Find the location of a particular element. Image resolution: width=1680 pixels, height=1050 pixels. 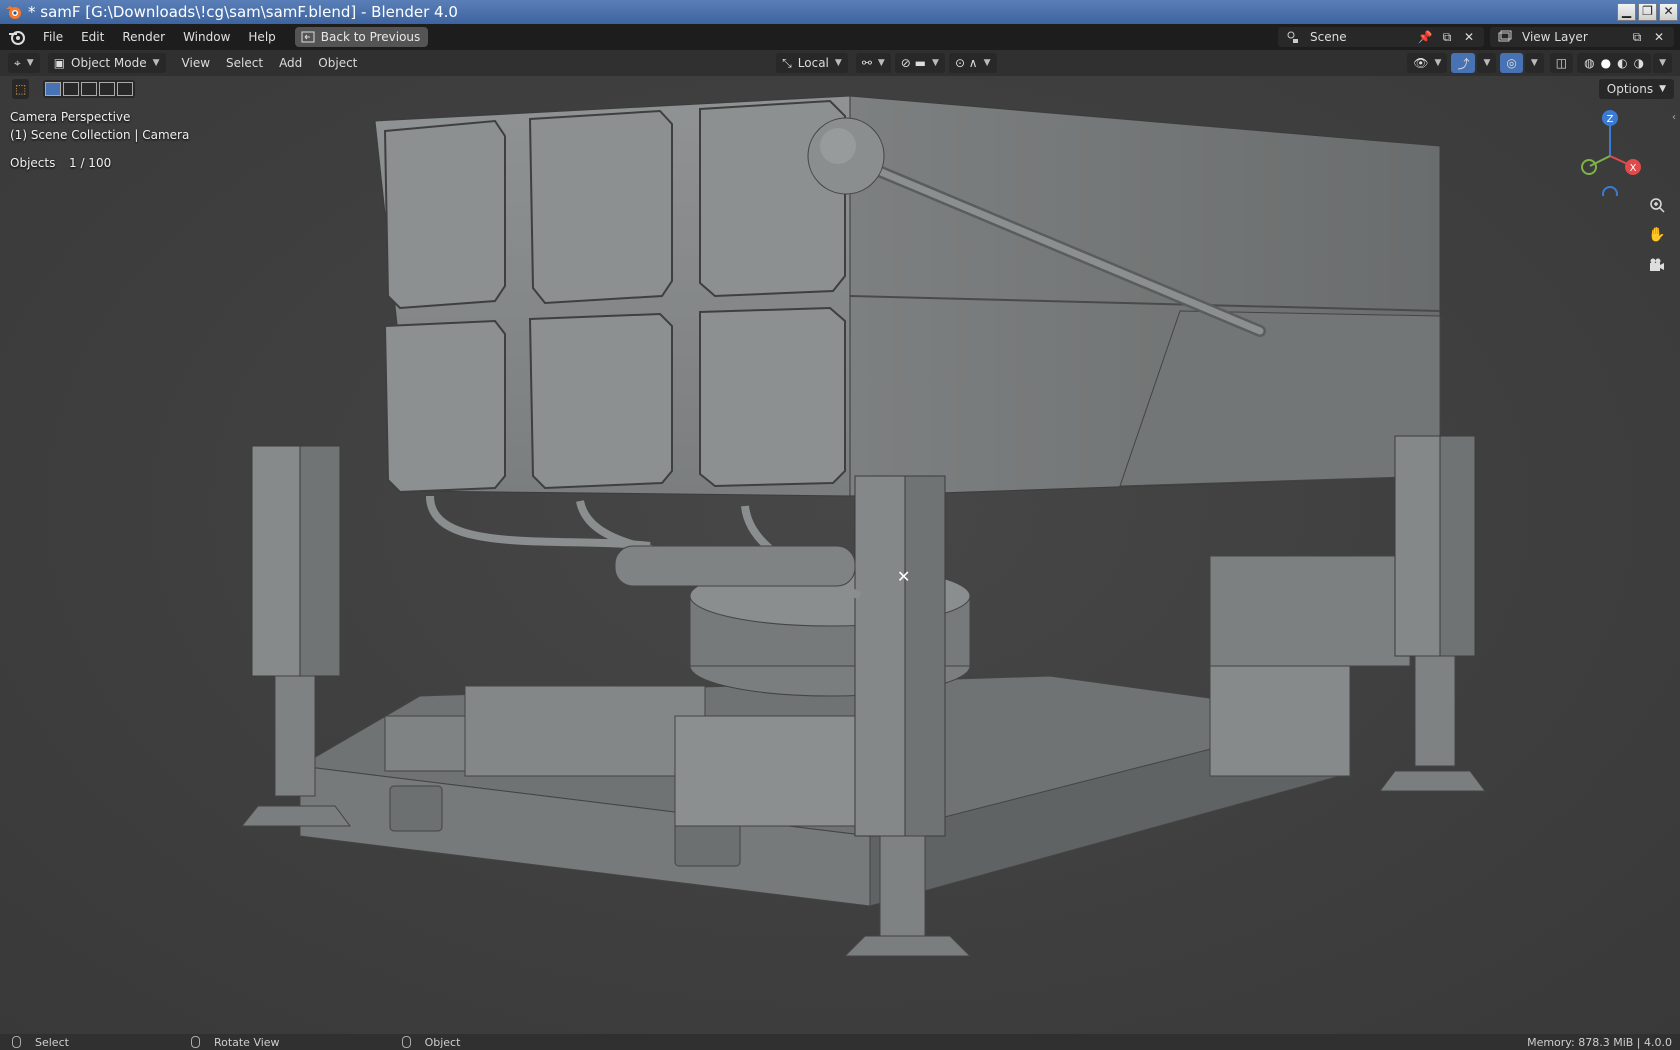

eye-icon: 👁 is located at coordinates (1421, 63).